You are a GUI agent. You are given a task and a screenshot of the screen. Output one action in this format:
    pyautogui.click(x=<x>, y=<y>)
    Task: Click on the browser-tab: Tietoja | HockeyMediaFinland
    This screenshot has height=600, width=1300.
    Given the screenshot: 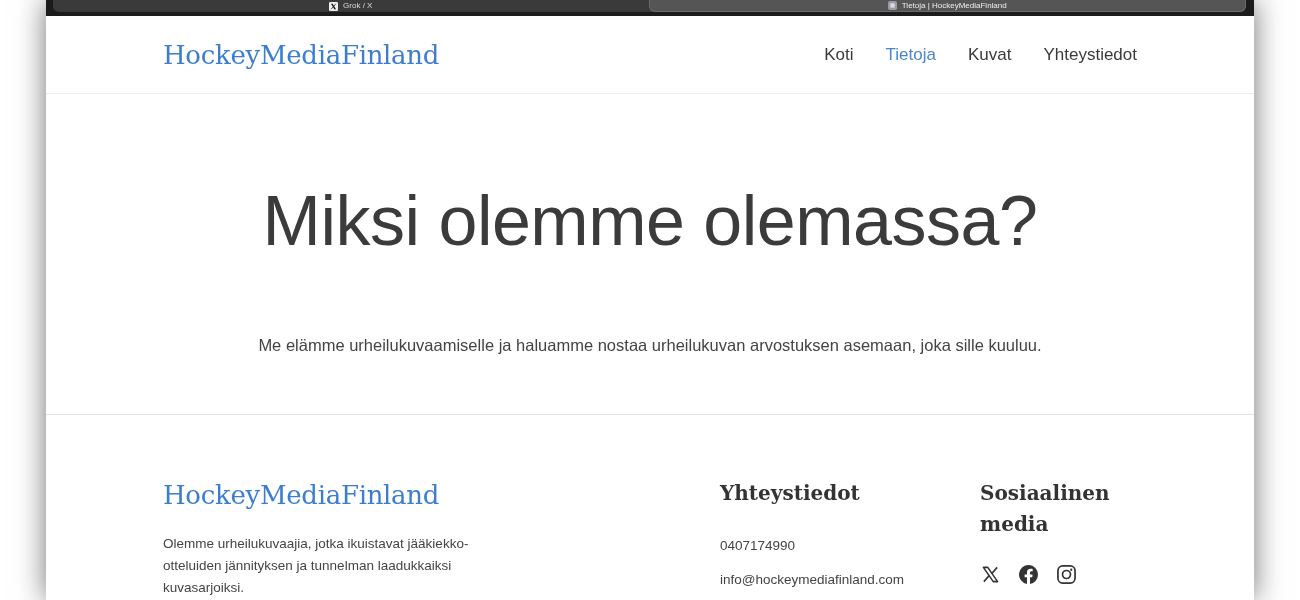 What is the action you would take?
    pyautogui.click(x=947, y=6)
    